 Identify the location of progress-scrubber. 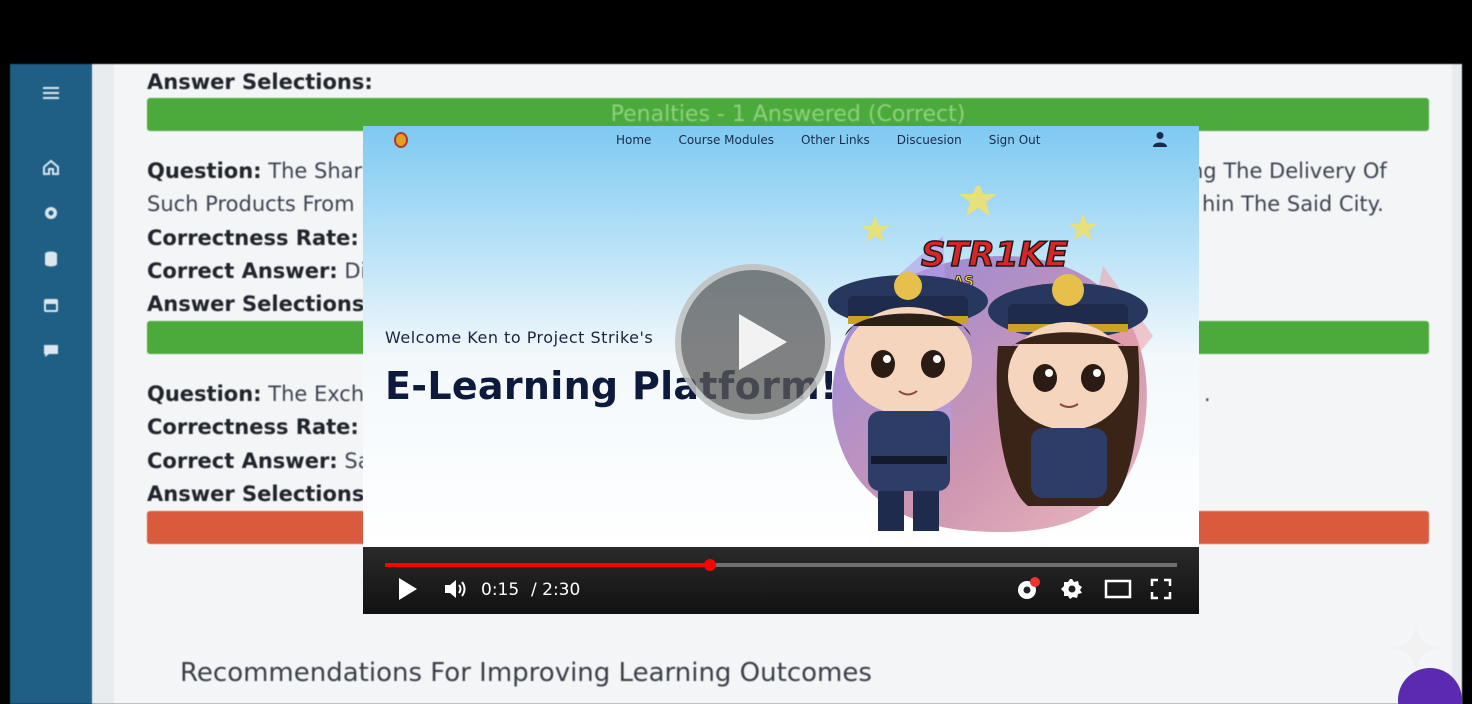
(709, 565).